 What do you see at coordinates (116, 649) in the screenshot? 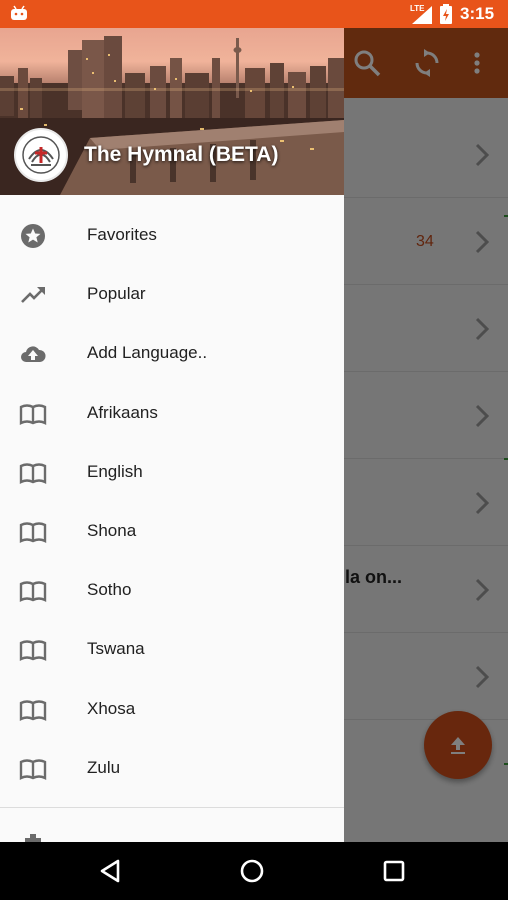
I see `menu-item-label: Tswana` at bounding box center [116, 649].